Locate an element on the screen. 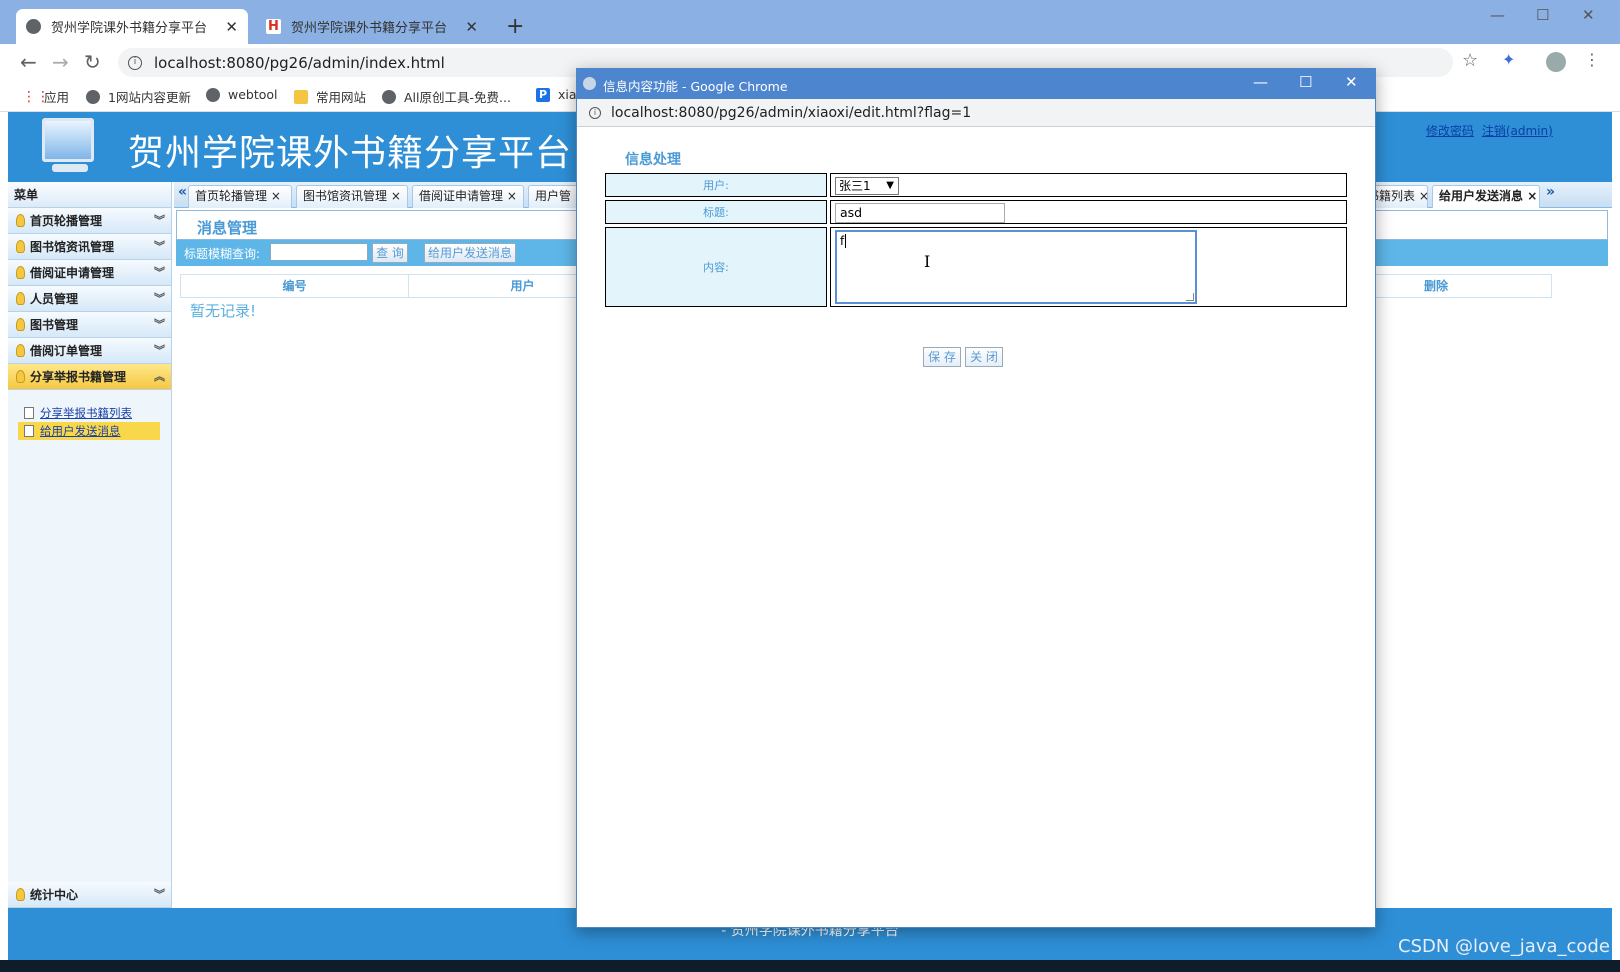  text-cursor-icon: I is located at coordinates (927, 261).